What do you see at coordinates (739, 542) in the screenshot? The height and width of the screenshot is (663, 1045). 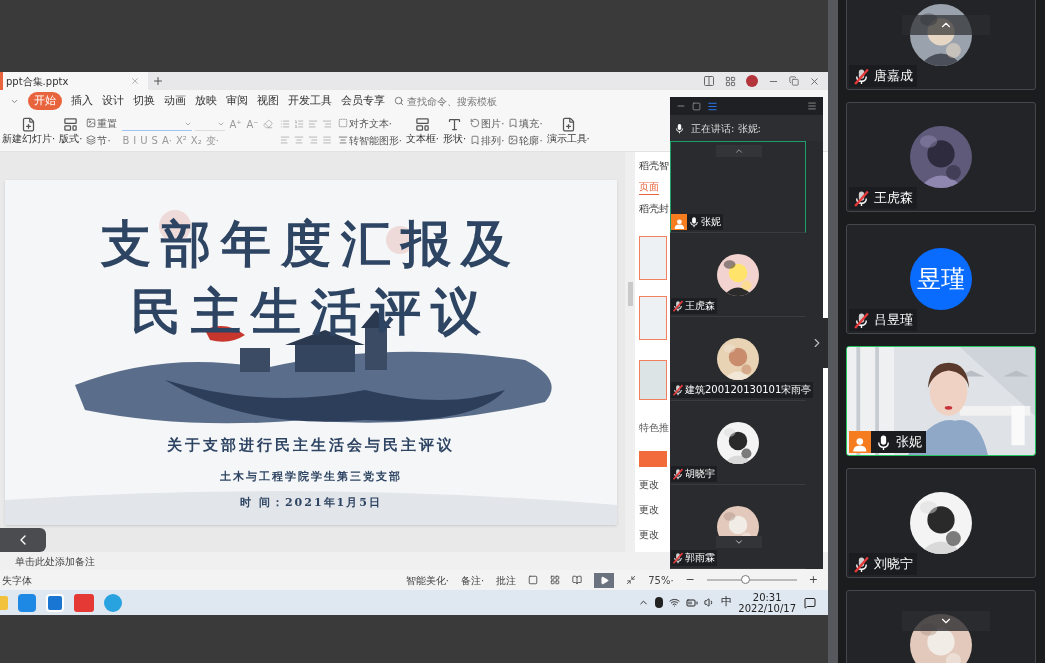 I see `scroll-down-button` at bounding box center [739, 542].